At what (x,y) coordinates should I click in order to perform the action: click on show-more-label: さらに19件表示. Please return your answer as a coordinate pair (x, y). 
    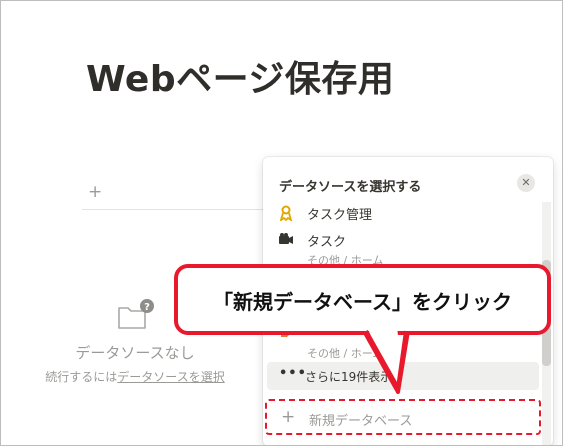
    Looking at the image, I should click on (349, 377).